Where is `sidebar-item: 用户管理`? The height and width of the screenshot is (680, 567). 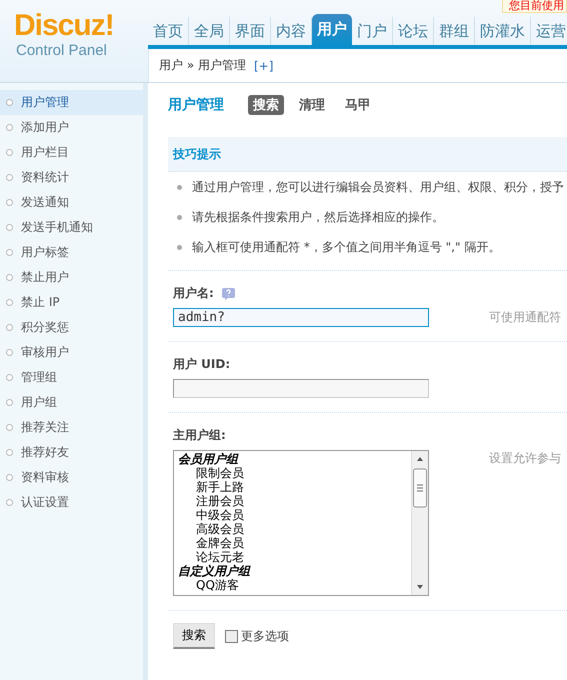
sidebar-item: 用户管理 is located at coordinates (71, 102).